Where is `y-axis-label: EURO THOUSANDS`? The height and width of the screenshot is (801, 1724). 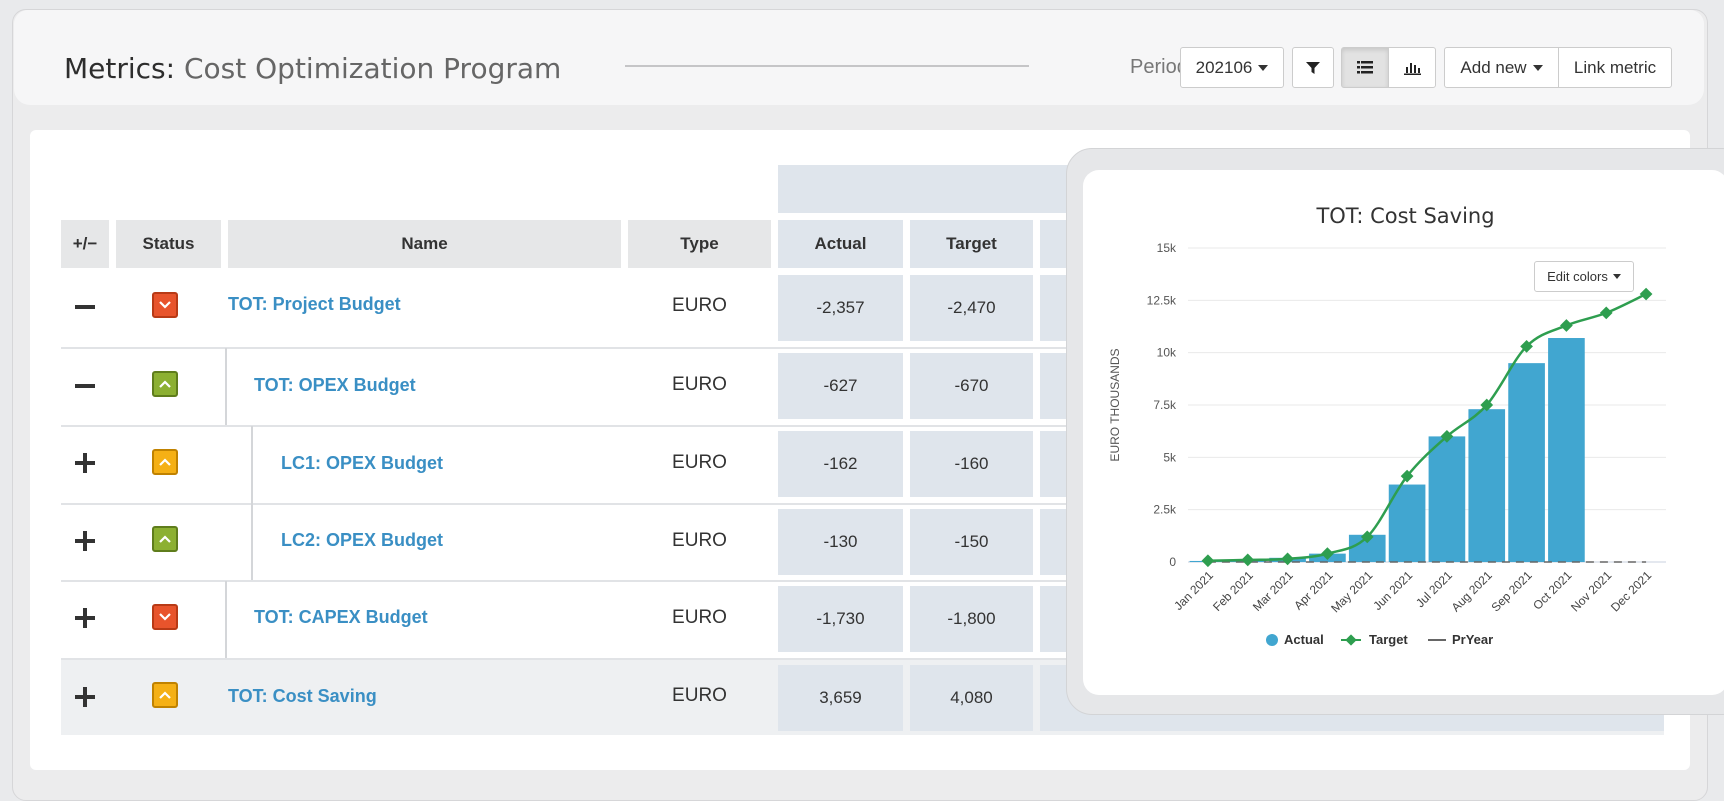
y-axis-label: EURO THOUSANDS is located at coordinates (1115, 404).